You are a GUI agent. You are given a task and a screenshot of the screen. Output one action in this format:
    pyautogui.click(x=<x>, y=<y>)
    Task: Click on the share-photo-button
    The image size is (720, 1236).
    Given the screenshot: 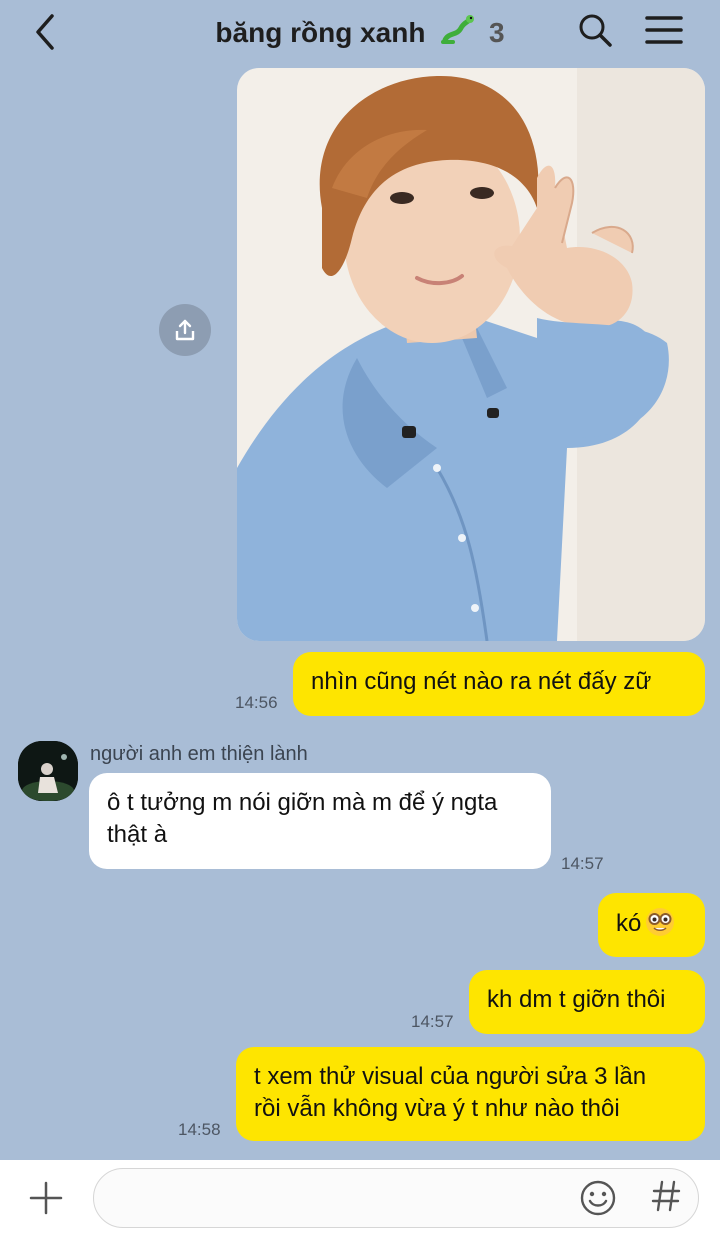 What is the action you would take?
    pyautogui.click(x=185, y=330)
    